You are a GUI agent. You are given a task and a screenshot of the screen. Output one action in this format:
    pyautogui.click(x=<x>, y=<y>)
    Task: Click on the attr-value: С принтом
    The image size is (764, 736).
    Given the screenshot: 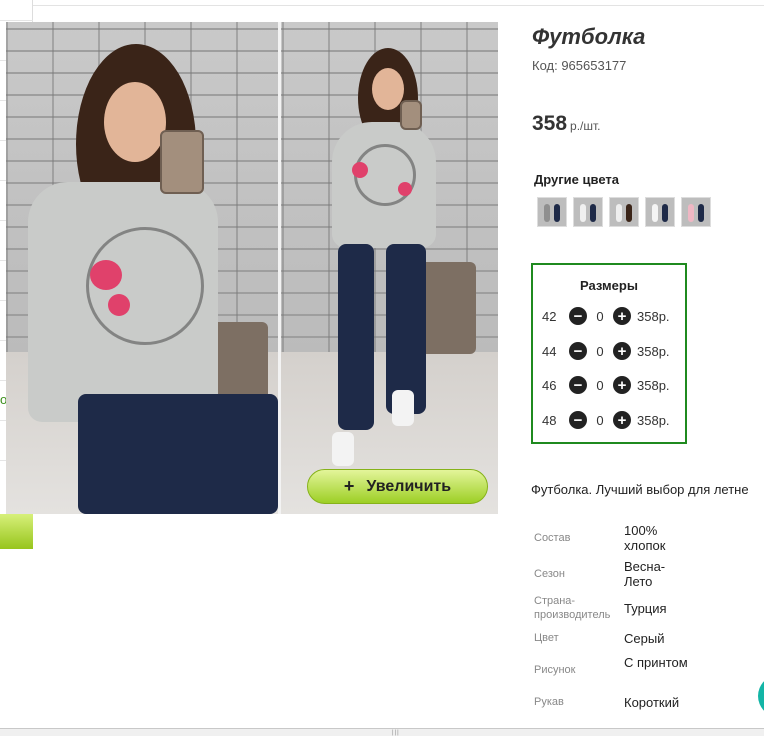 What is the action you would take?
    pyautogui.click(x=656, y=662)
    